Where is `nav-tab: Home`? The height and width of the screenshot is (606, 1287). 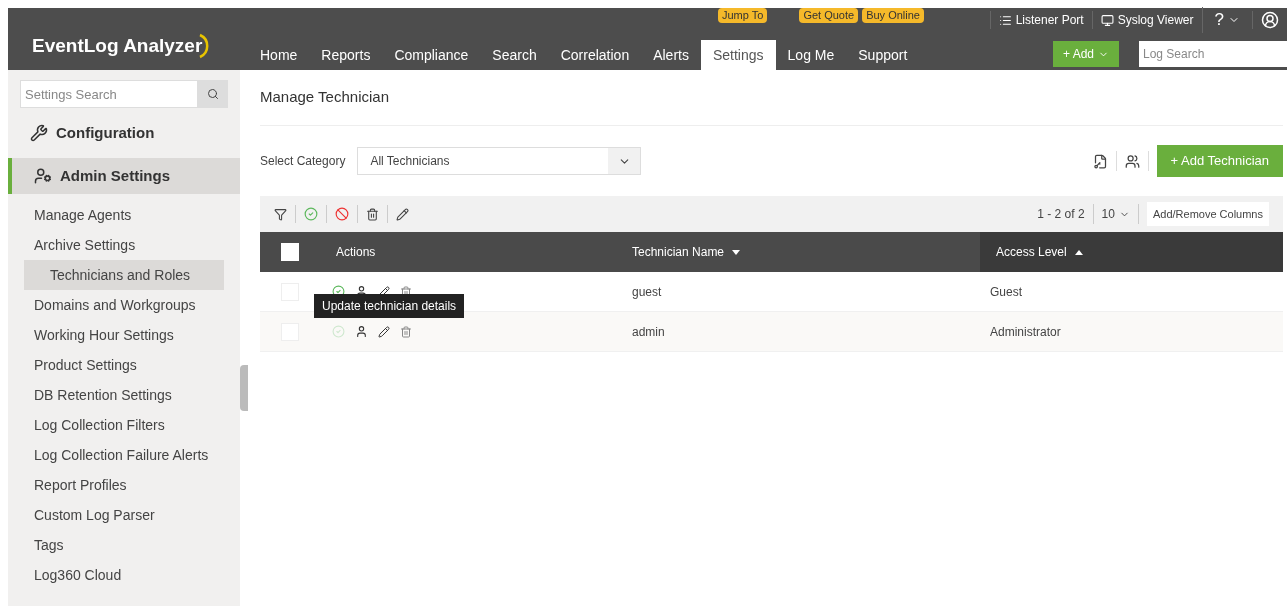 nav-tab: Home is located at coordinates (279, 55).